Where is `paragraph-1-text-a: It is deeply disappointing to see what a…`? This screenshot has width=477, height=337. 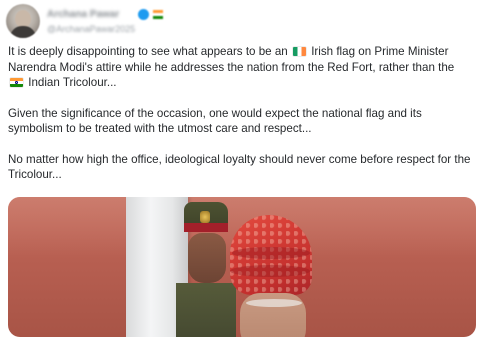
paragraph-1-text-a: It is deeply disappointing to see what a… is located at coordinates (148, 51).